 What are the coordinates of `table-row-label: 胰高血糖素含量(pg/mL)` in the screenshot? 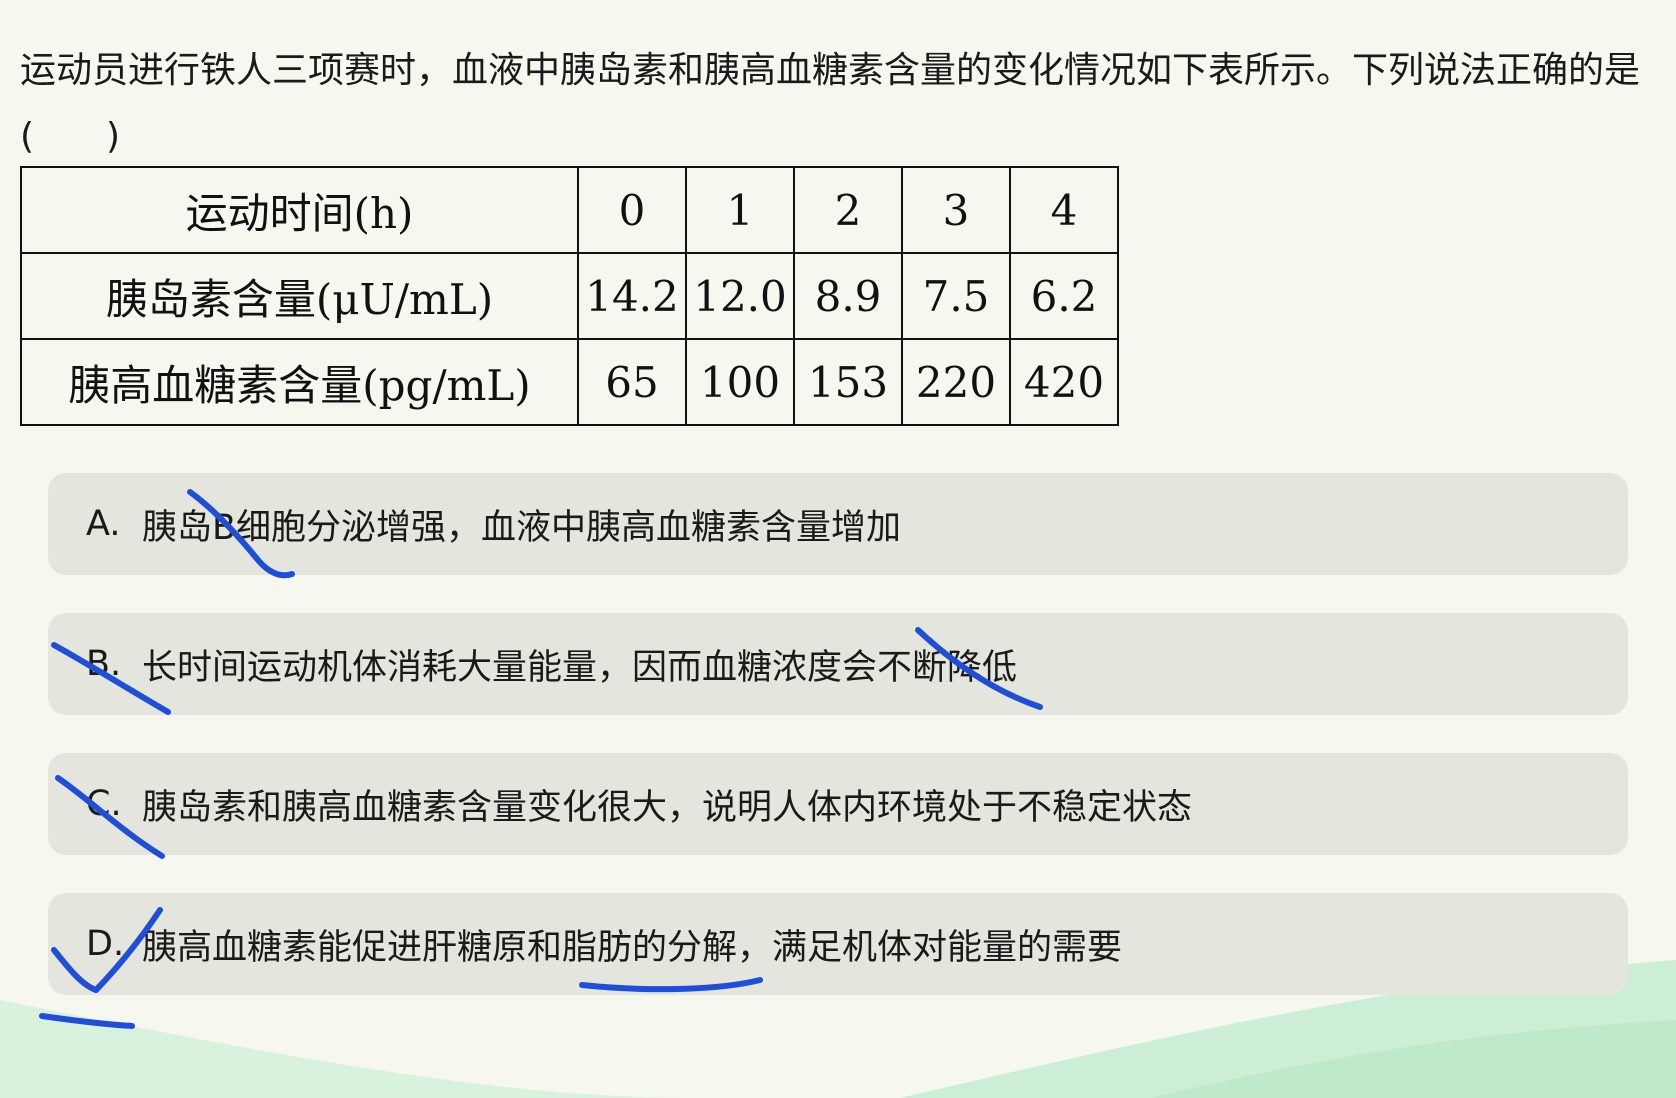 It's located at (299, 382).